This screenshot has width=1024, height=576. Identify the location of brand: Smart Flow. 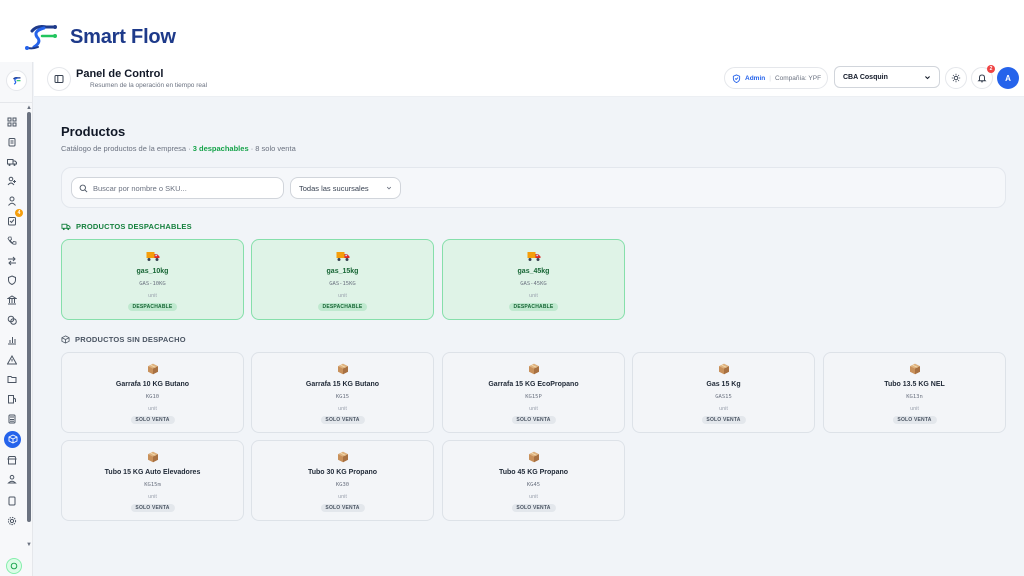
(100, 37).